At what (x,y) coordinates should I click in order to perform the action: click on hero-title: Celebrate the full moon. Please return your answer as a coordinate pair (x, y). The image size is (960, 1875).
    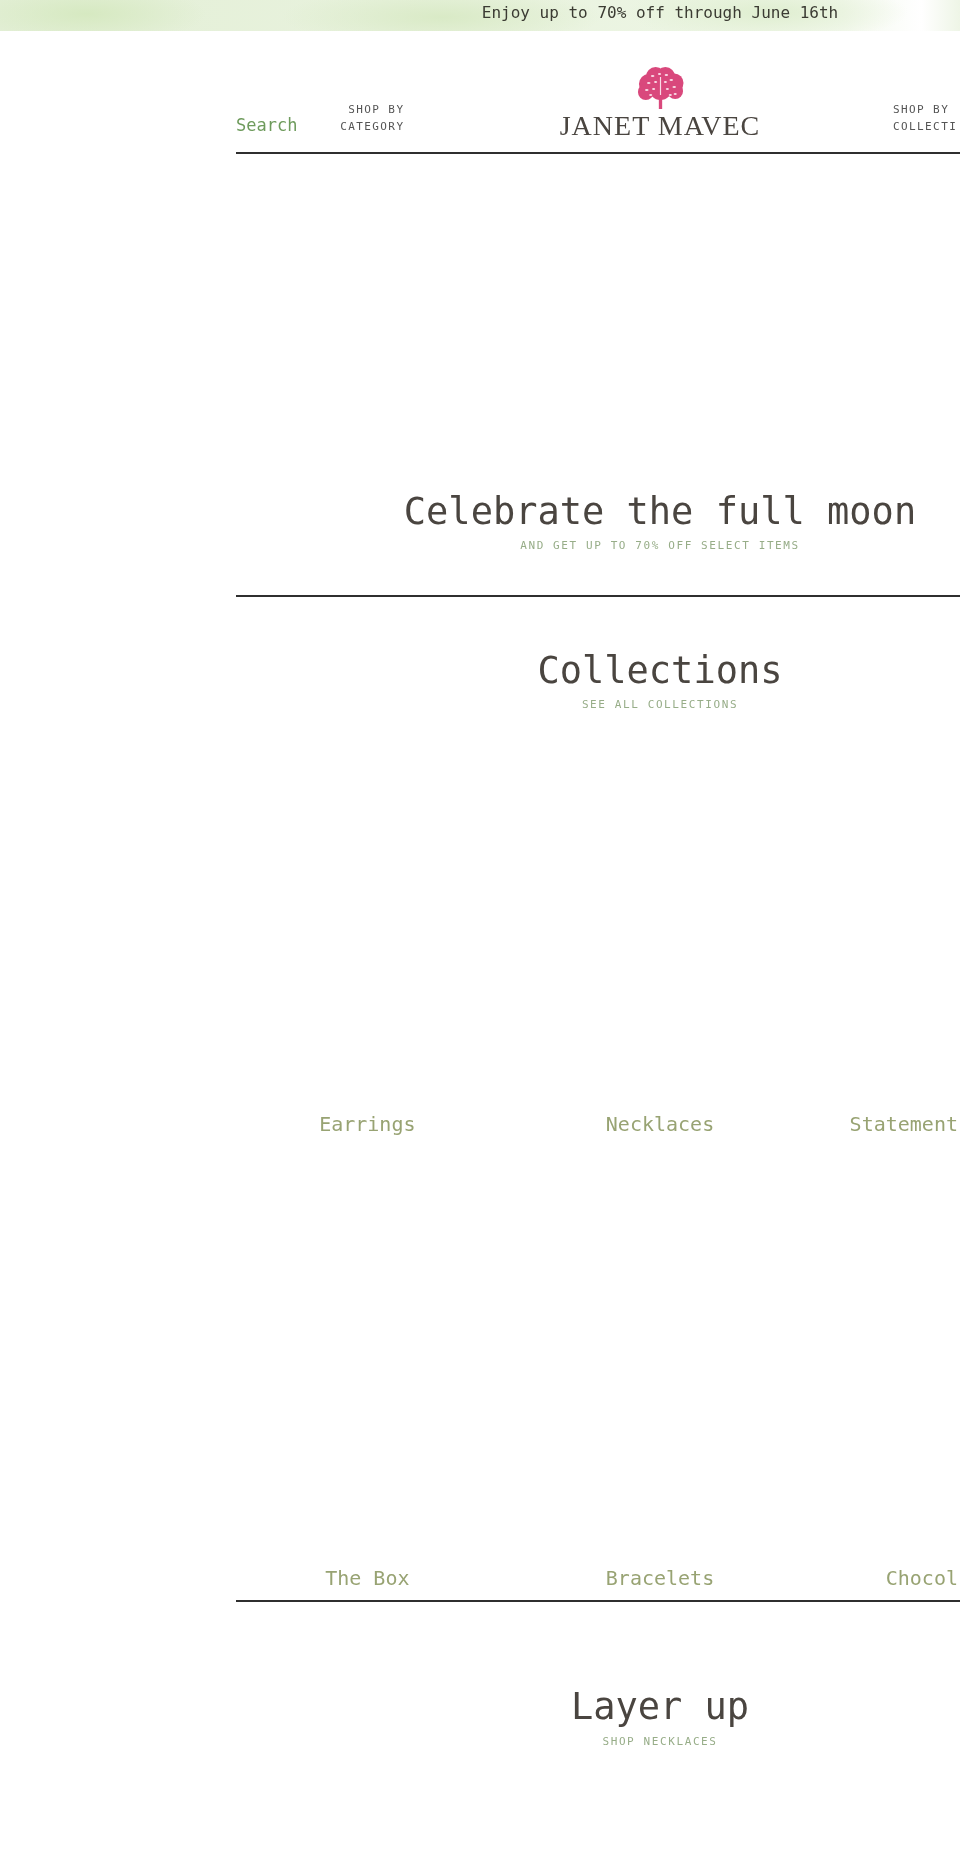
    Looking at the image, I should click on (660, 512).